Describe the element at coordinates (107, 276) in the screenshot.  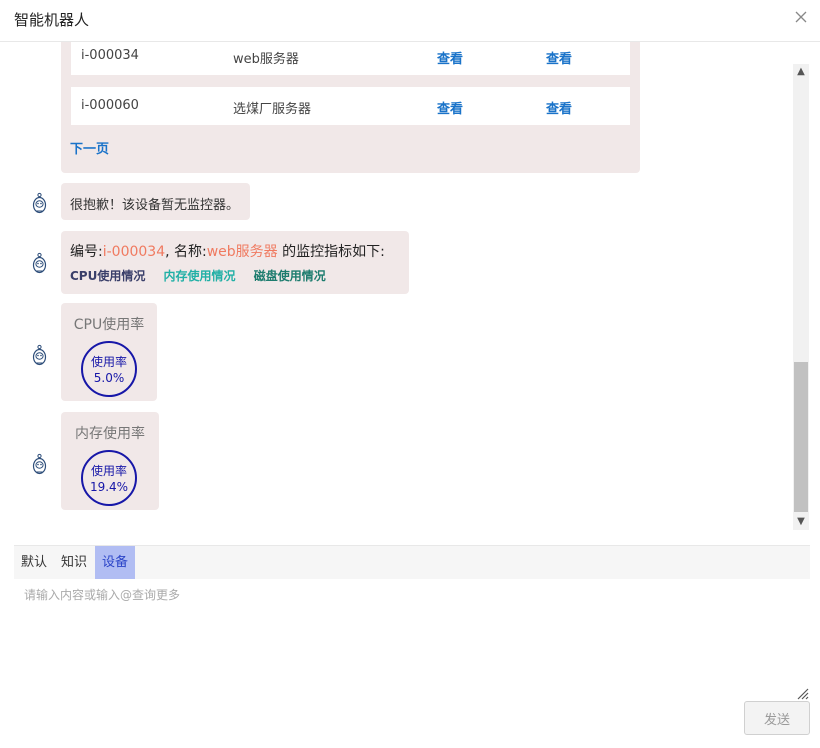
I see `cpu-usage-link: CPU使用情况` at that location.